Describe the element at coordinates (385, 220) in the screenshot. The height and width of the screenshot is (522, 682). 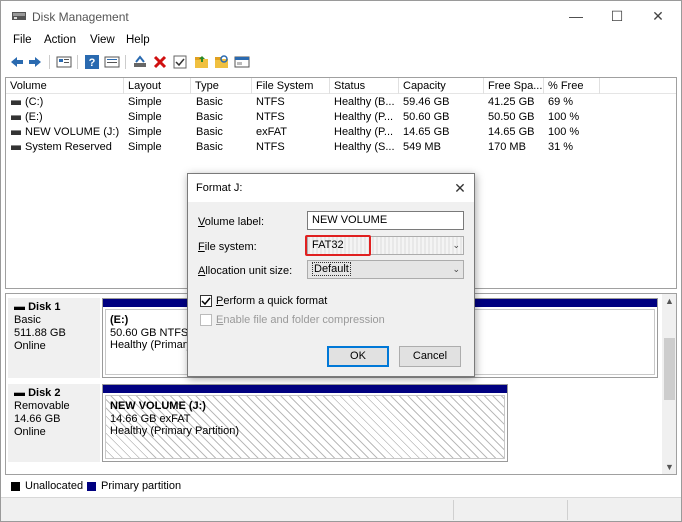
I see `volume-label-input: NEW VOLUME` at that location.